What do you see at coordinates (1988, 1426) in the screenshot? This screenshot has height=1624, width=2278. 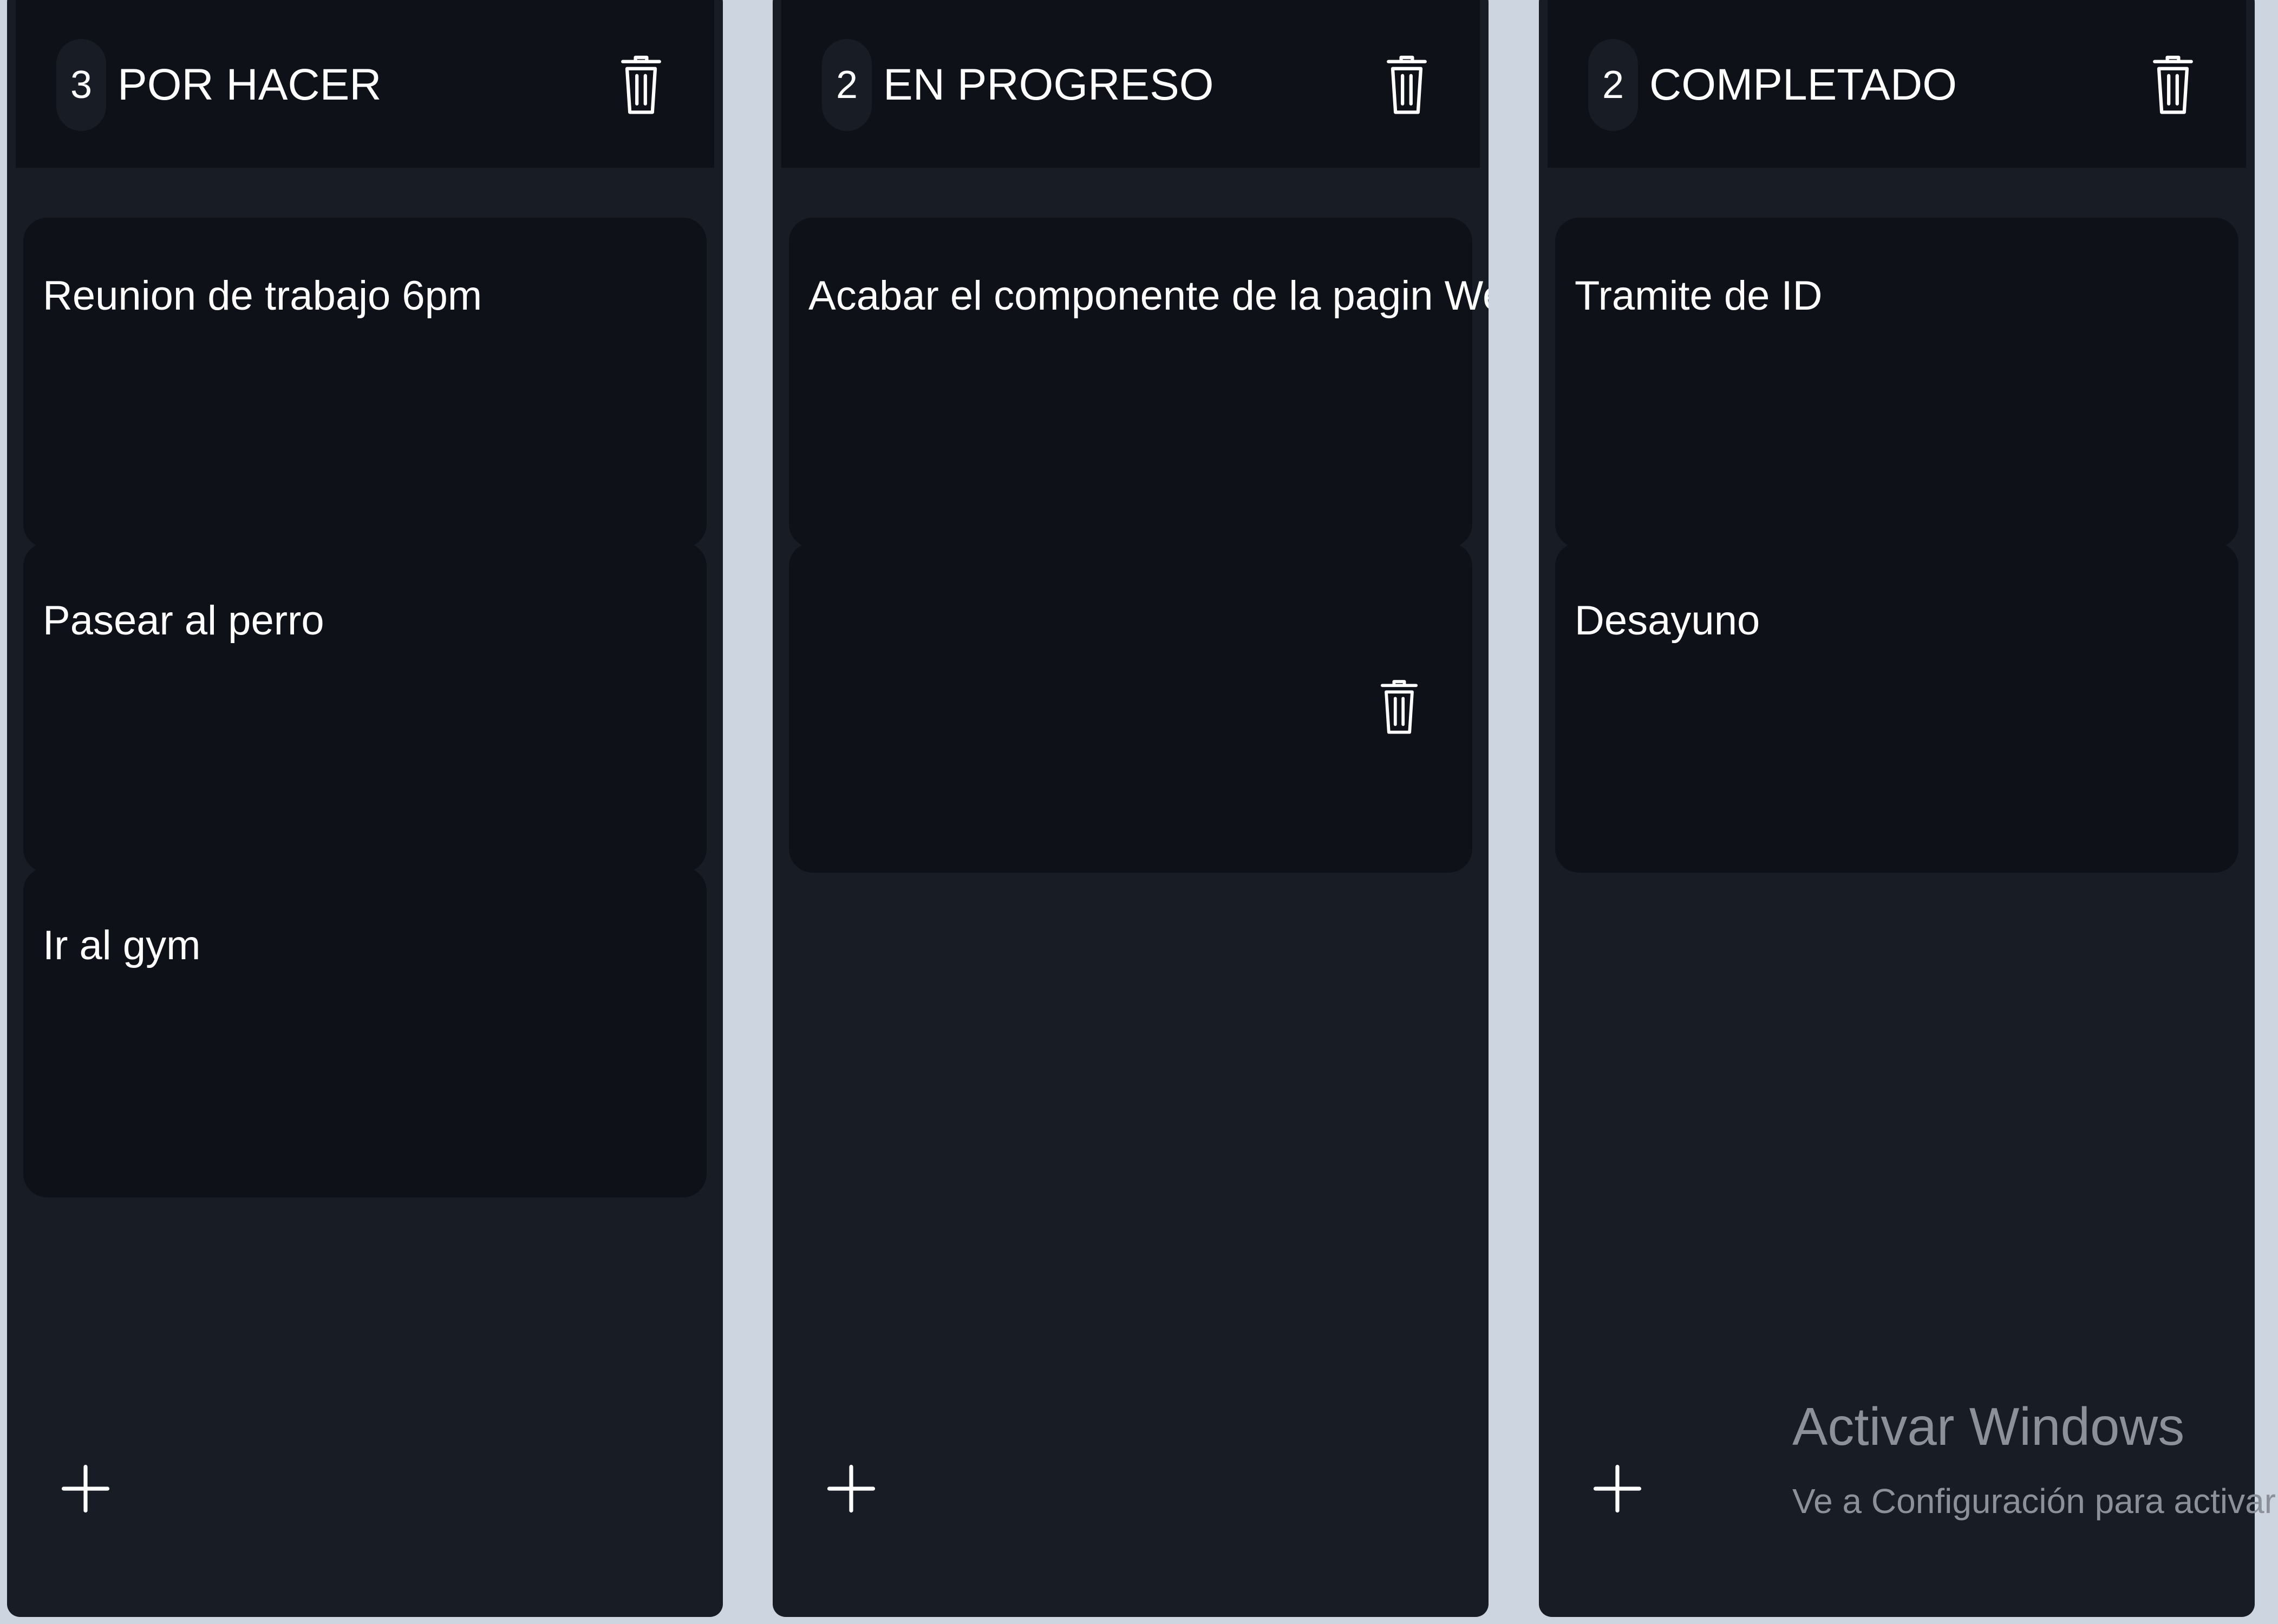 I see `watermark-title: Activar Windows` at bounding box center [1988, 1426].